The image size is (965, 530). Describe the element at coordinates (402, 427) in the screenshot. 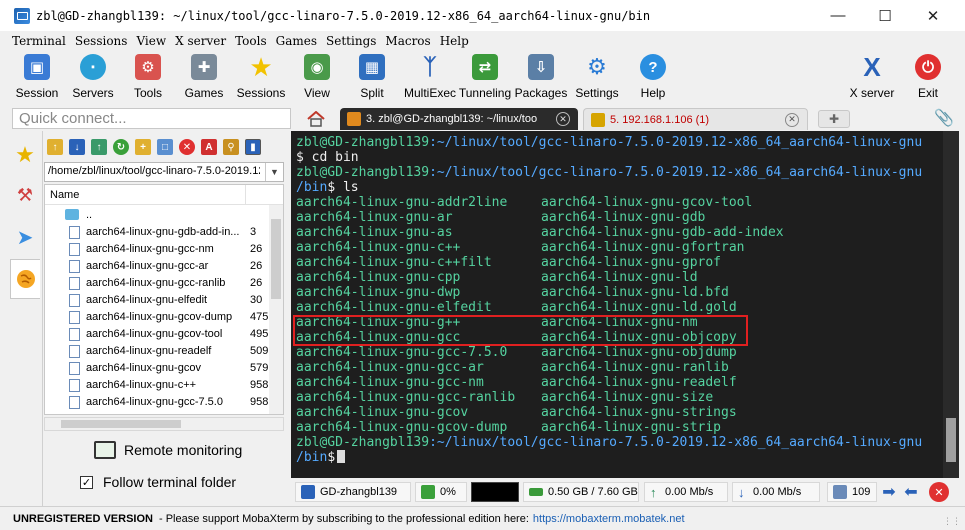

I see `ls-entry: aarch64-linux-gnu-gcov-dump` at that location.